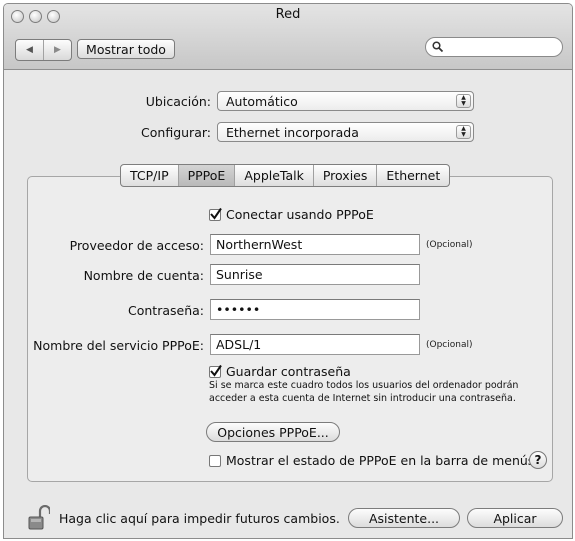 This screenshot has height=541, width=575. Describe the element at coordinates (438, 47) in the screenshot. I see `search-icon` at that location.